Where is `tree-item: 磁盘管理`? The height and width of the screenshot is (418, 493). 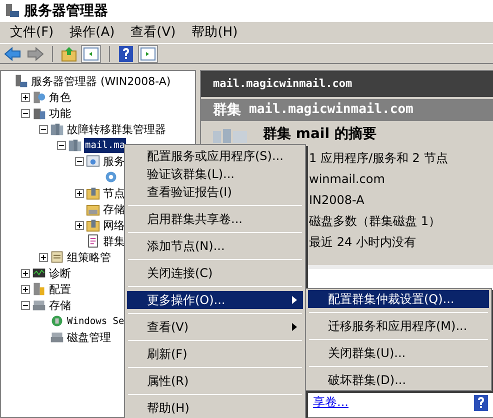 tree-item: 磁盘管理 is located at coordinates (89, 337).